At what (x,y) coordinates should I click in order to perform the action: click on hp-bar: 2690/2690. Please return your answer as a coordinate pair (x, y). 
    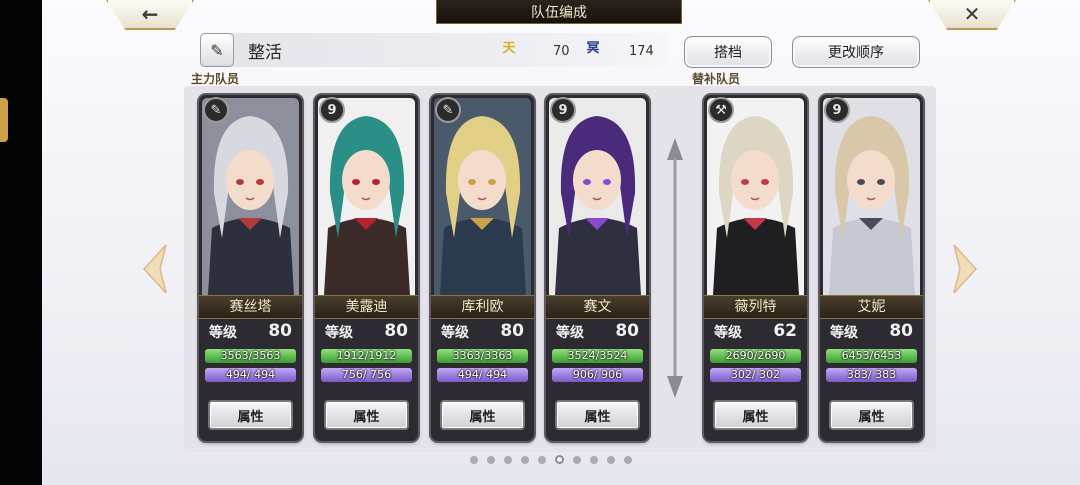
    Looking at the image, I should click on (755, 356).